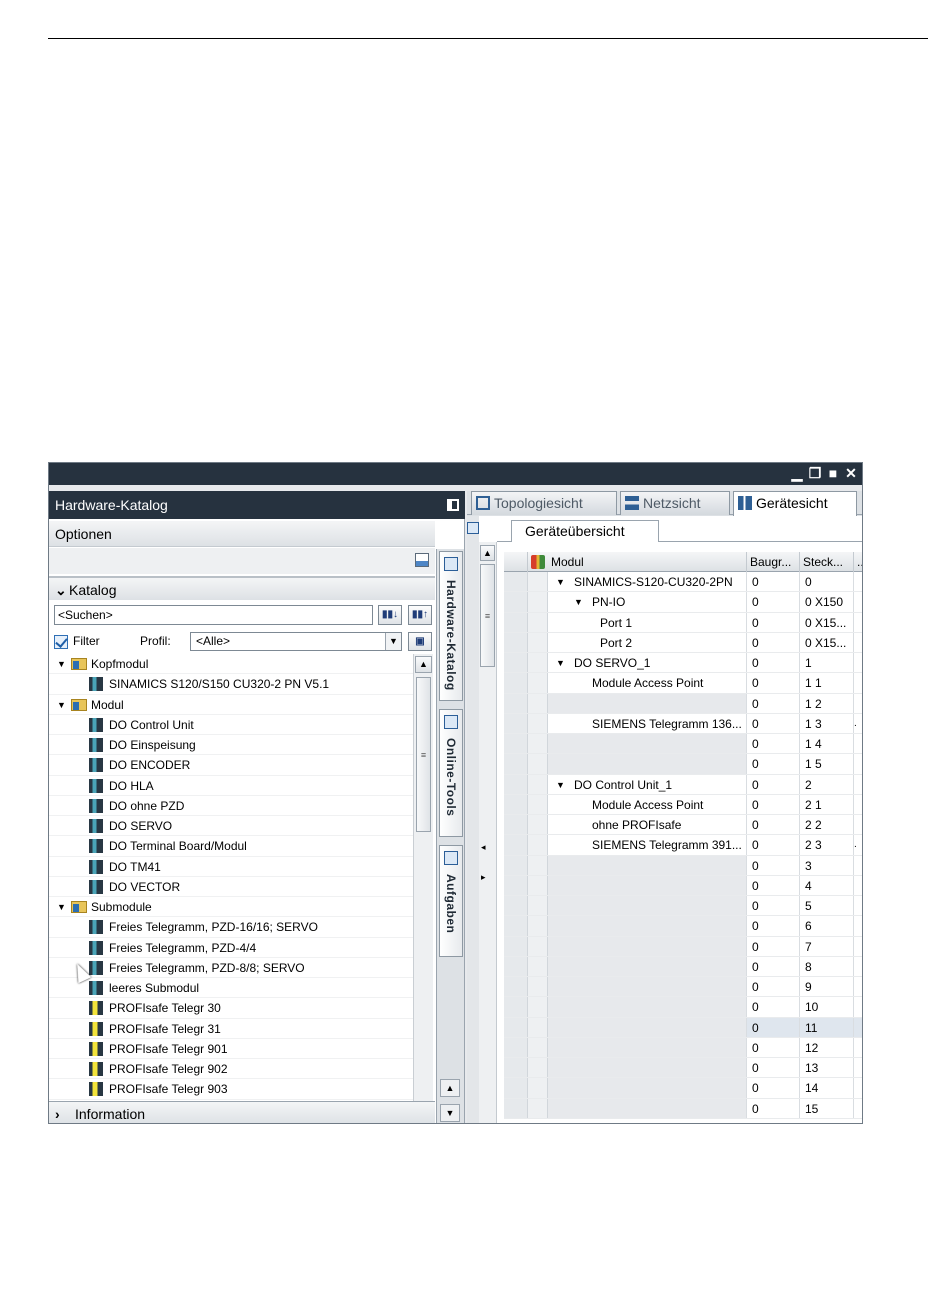 This screenshot has height=1301, width=950. What do you see at coordinates (833, 473) in the screenshot?
I see `maximize-icon: ■` at bounding box center [833, 473].